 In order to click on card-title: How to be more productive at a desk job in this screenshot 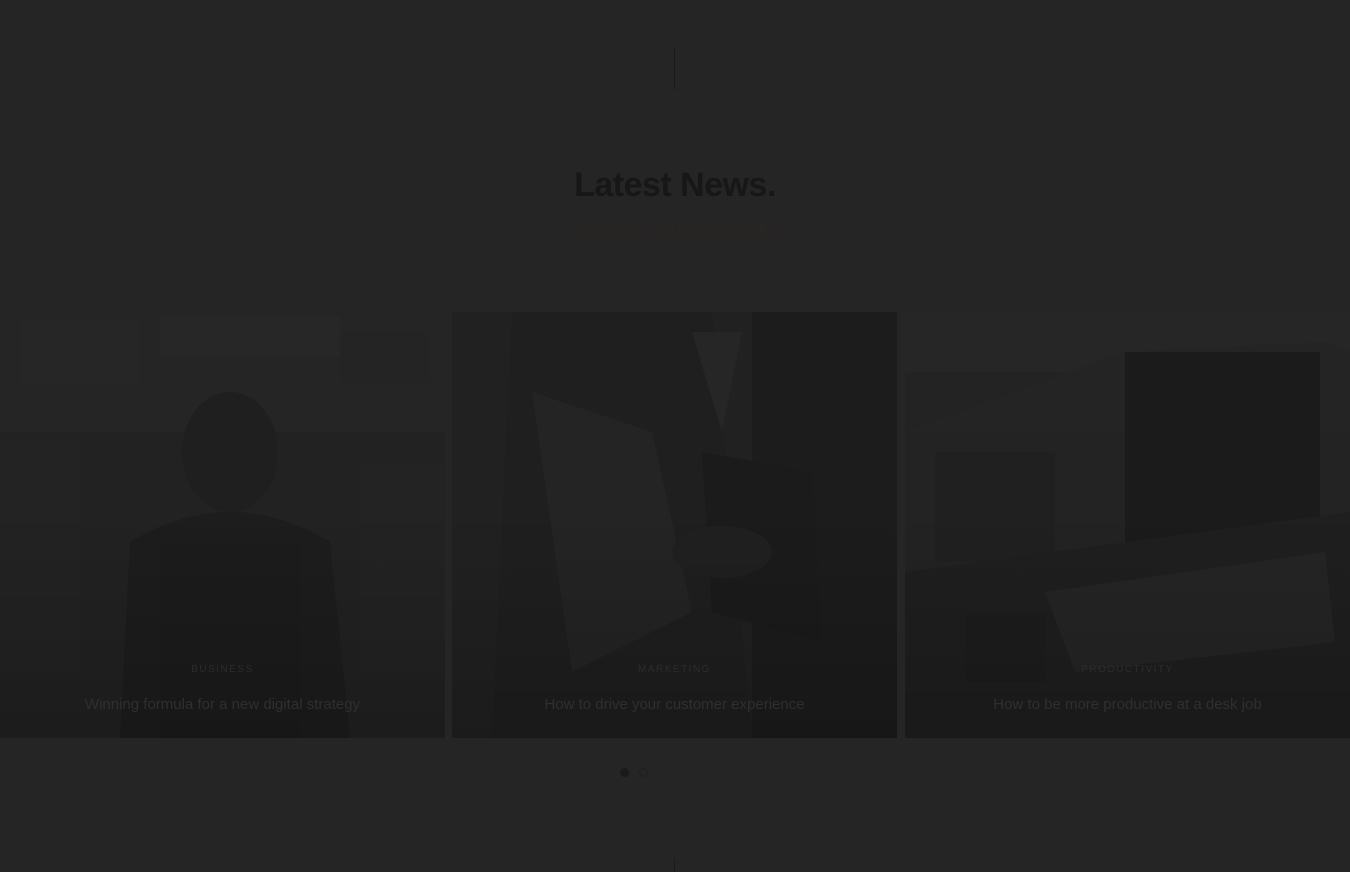, I will do `click(1127, 704)`.